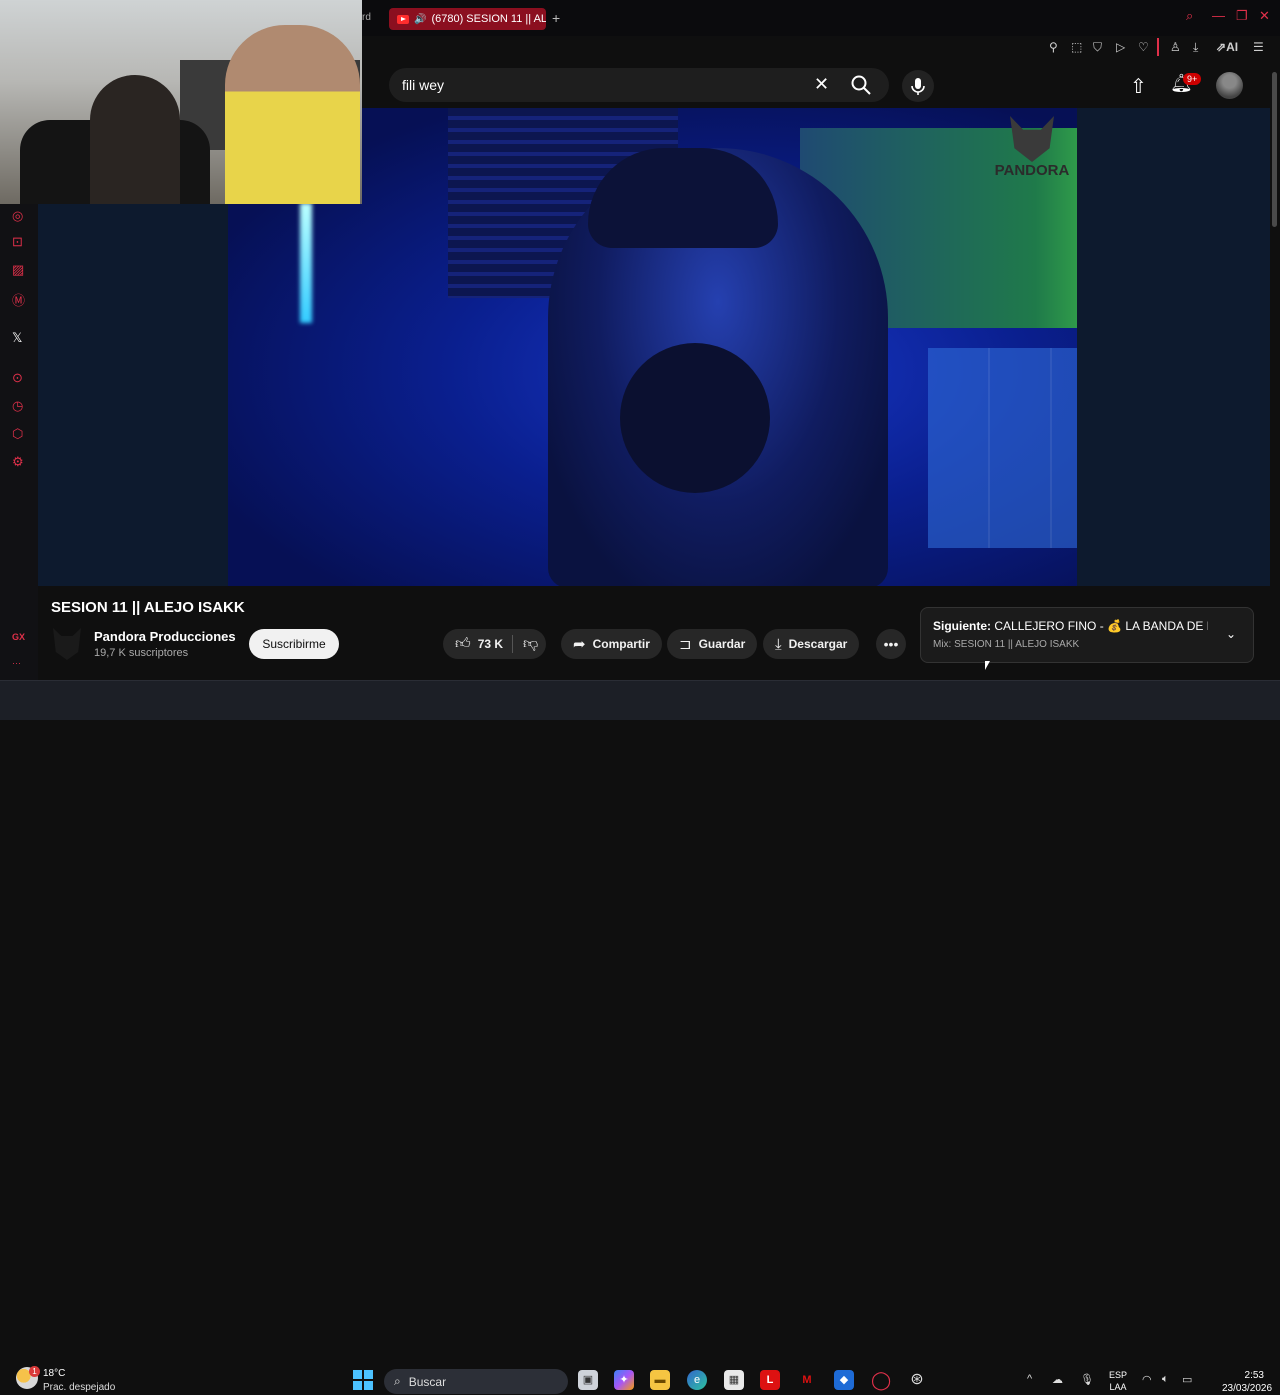 This screenshot has height=1395, width=1280. What do you see at coordinates (54, 1373) in the screenshot?
I see `weather-temp: 18°C` at bounding box center [54, 1373].